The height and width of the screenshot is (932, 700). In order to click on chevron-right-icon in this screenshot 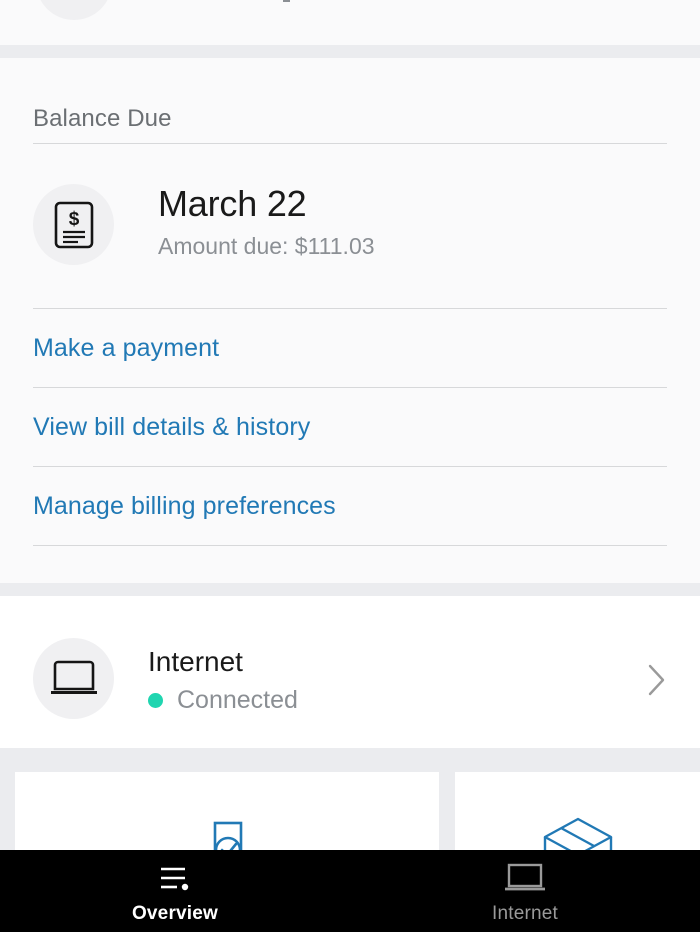, I will do `click(657, 682)`.